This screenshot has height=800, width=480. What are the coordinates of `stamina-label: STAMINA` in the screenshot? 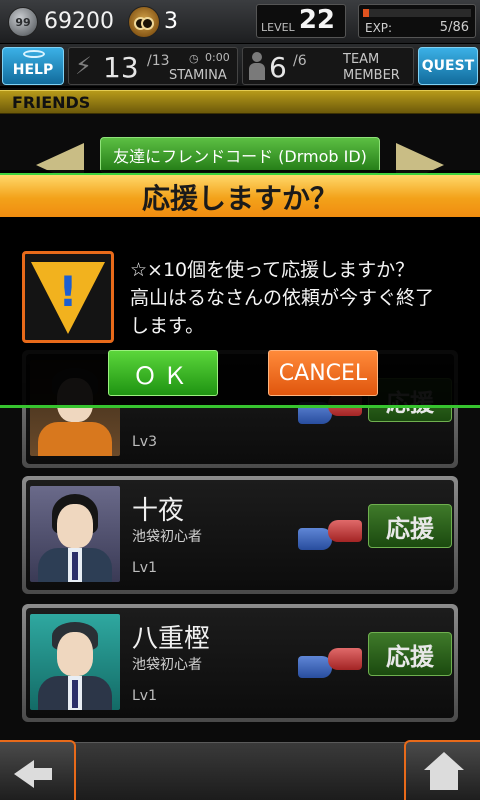 It's located at (198, 75).